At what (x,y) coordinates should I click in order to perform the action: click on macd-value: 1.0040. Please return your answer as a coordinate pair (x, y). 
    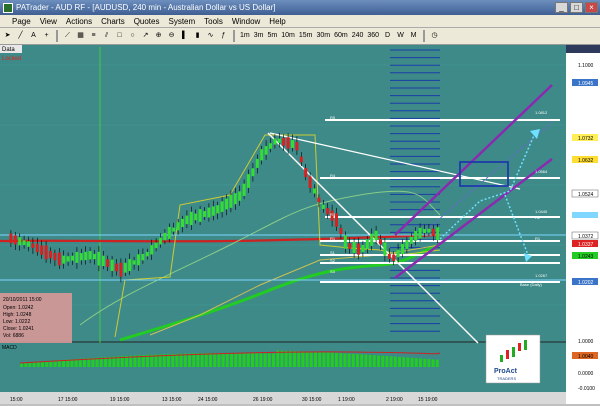
    Looking at the image, I should click on (586, 357).